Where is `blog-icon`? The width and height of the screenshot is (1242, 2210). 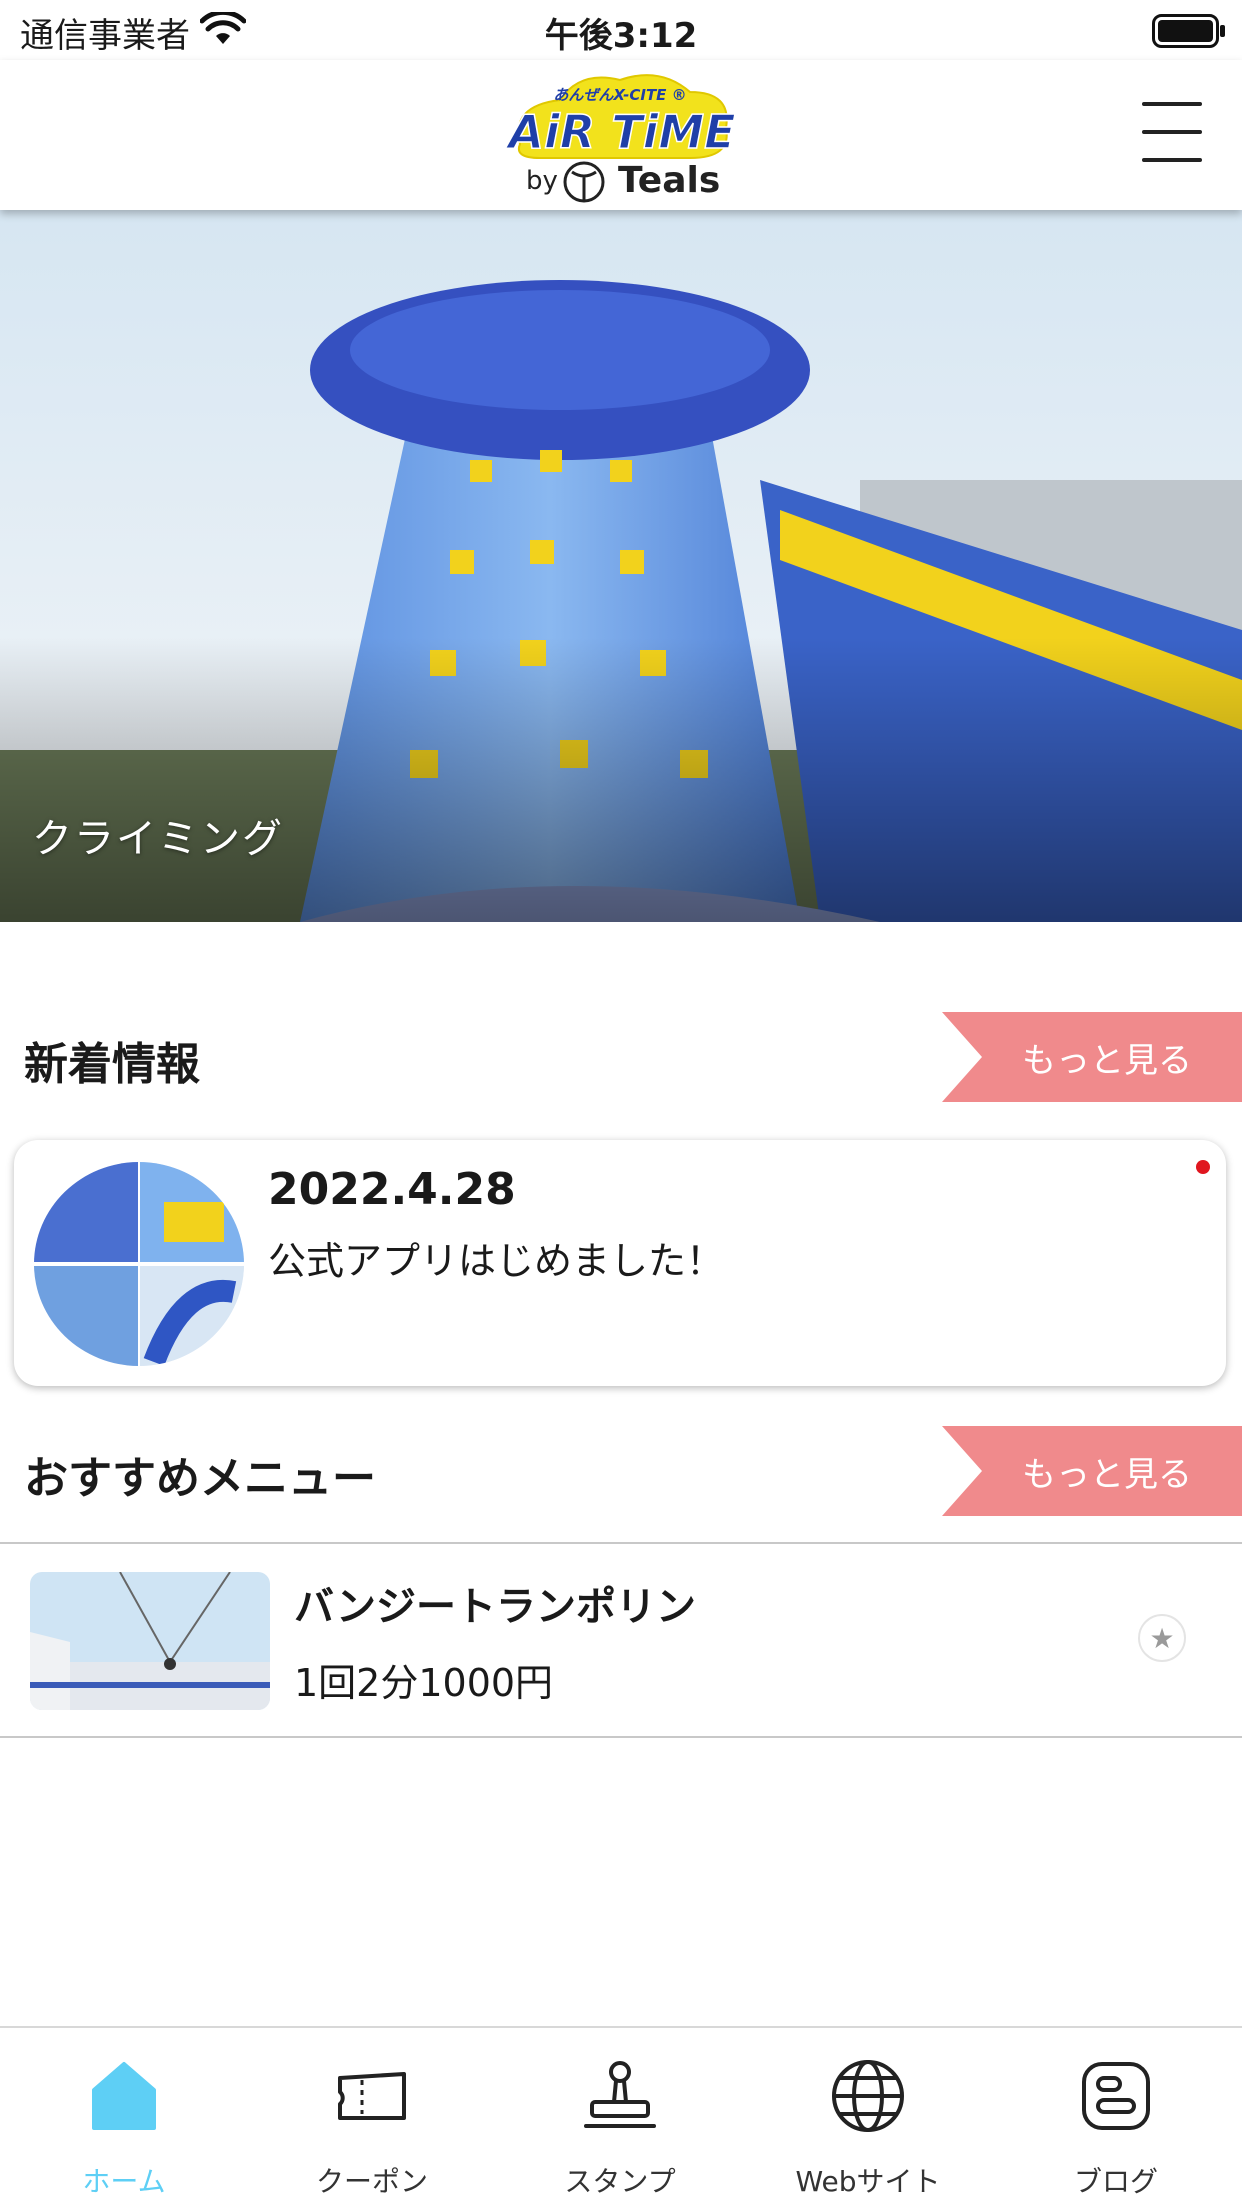
blog-icon is located at coordinates (1116, 2096).